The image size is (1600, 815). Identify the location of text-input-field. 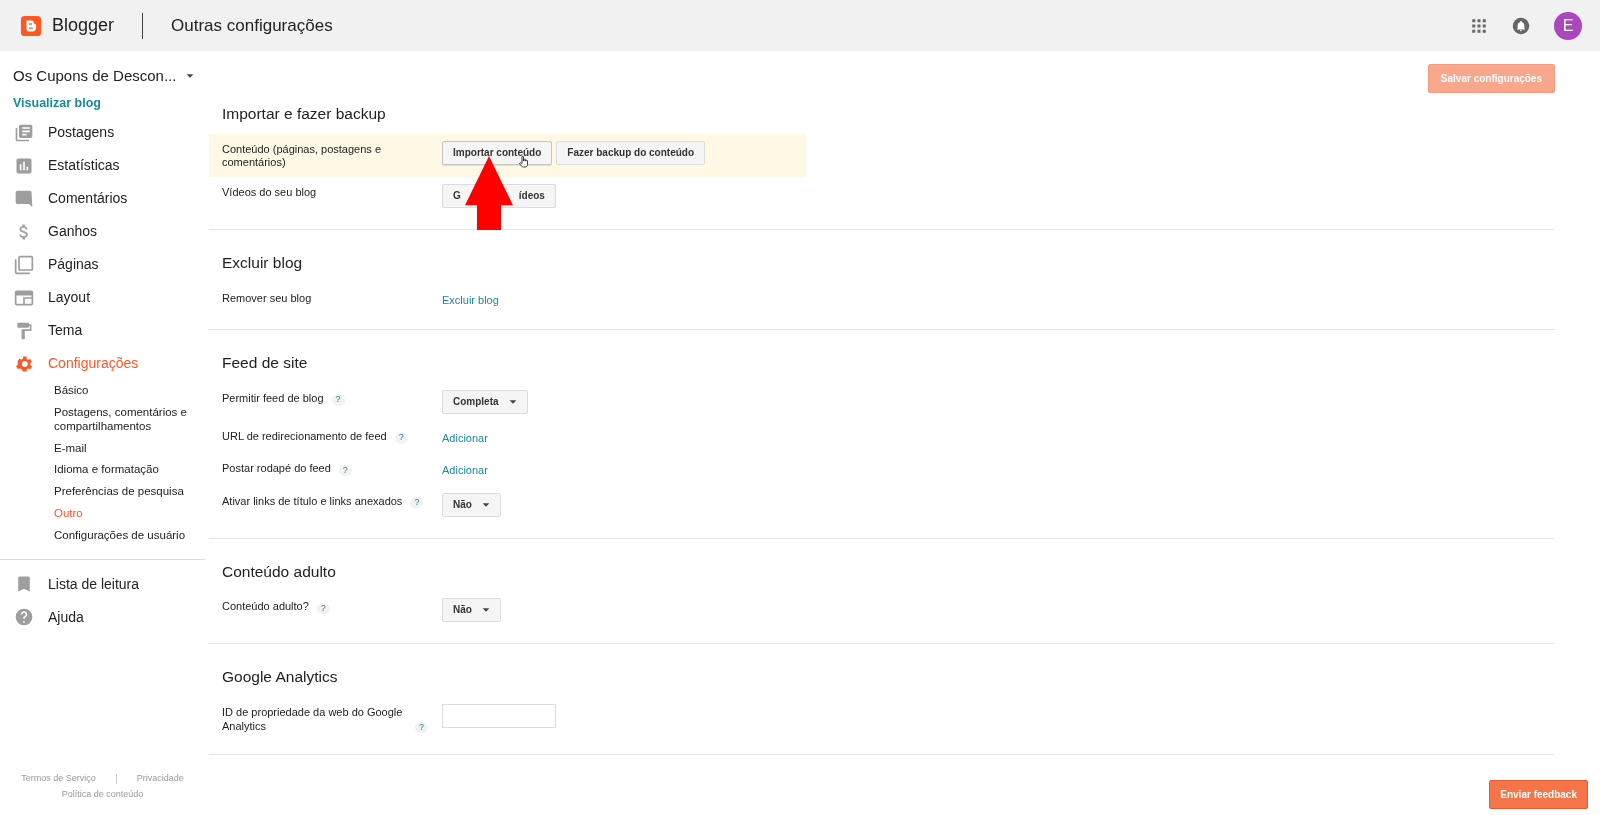
(499, 715).